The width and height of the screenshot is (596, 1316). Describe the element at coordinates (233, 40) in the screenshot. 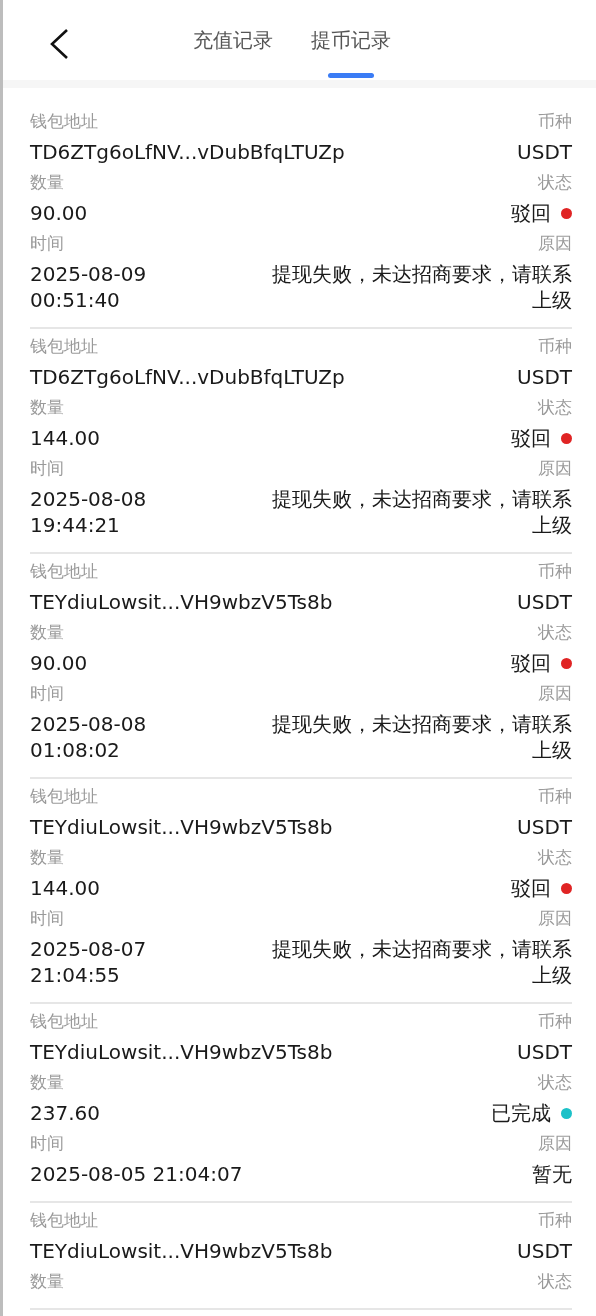

I see `tab: 充值记录` at that location.